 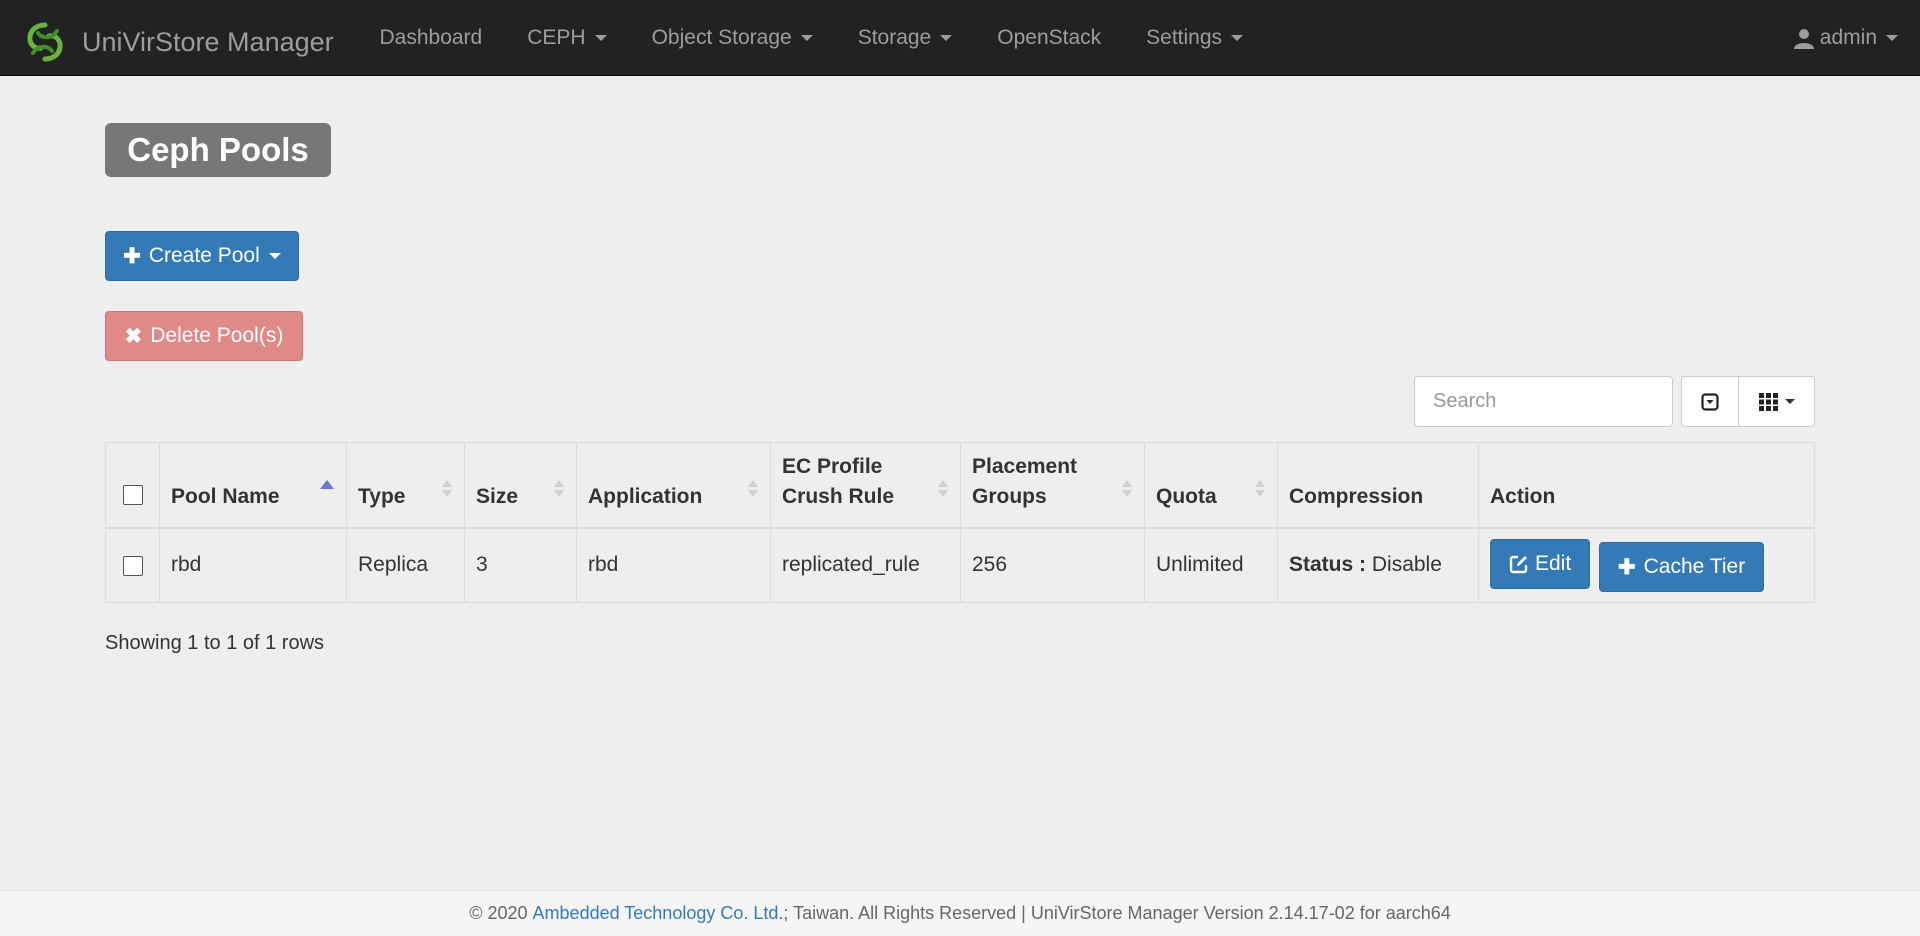 I want to click on cell-placement-groups: 256, so click(x=1052, y=565).